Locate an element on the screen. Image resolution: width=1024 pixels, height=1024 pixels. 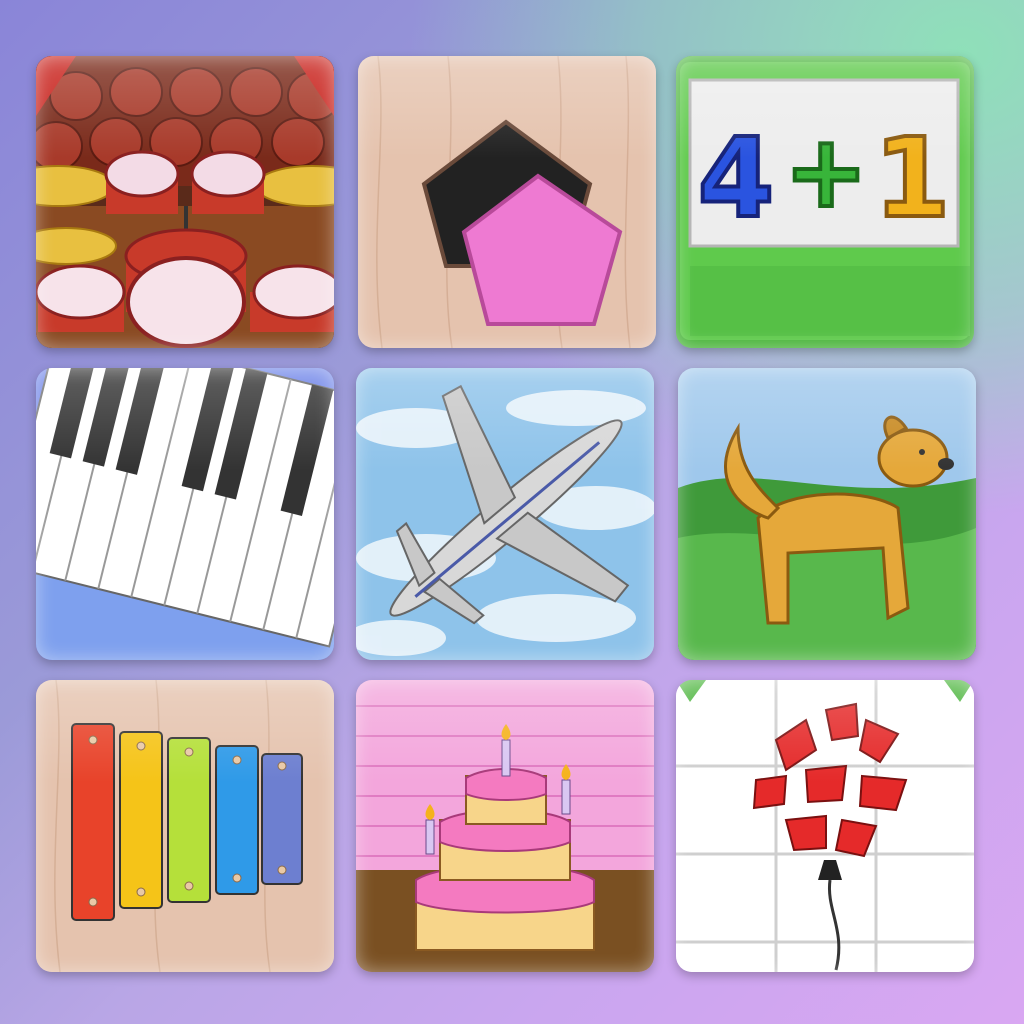
piano-keys-icon is located at coordinates (185, 514).